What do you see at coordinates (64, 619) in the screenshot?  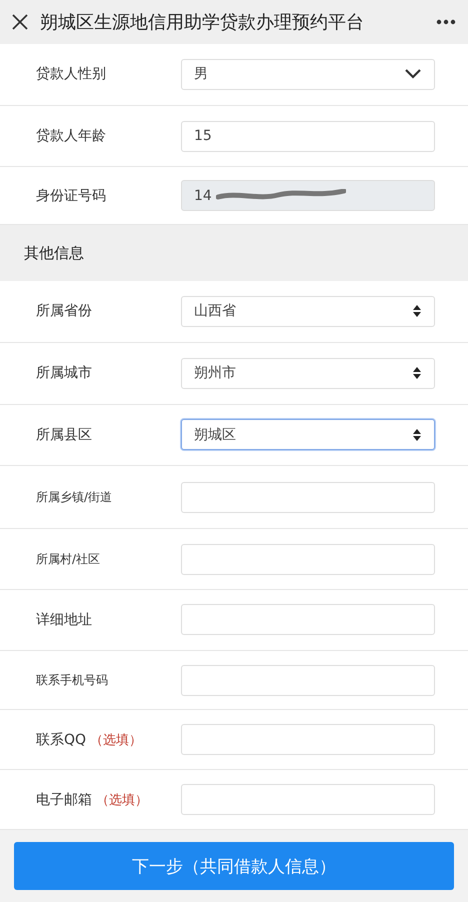 I see `field-label: 详细地址` at bounding box center [64, 619].